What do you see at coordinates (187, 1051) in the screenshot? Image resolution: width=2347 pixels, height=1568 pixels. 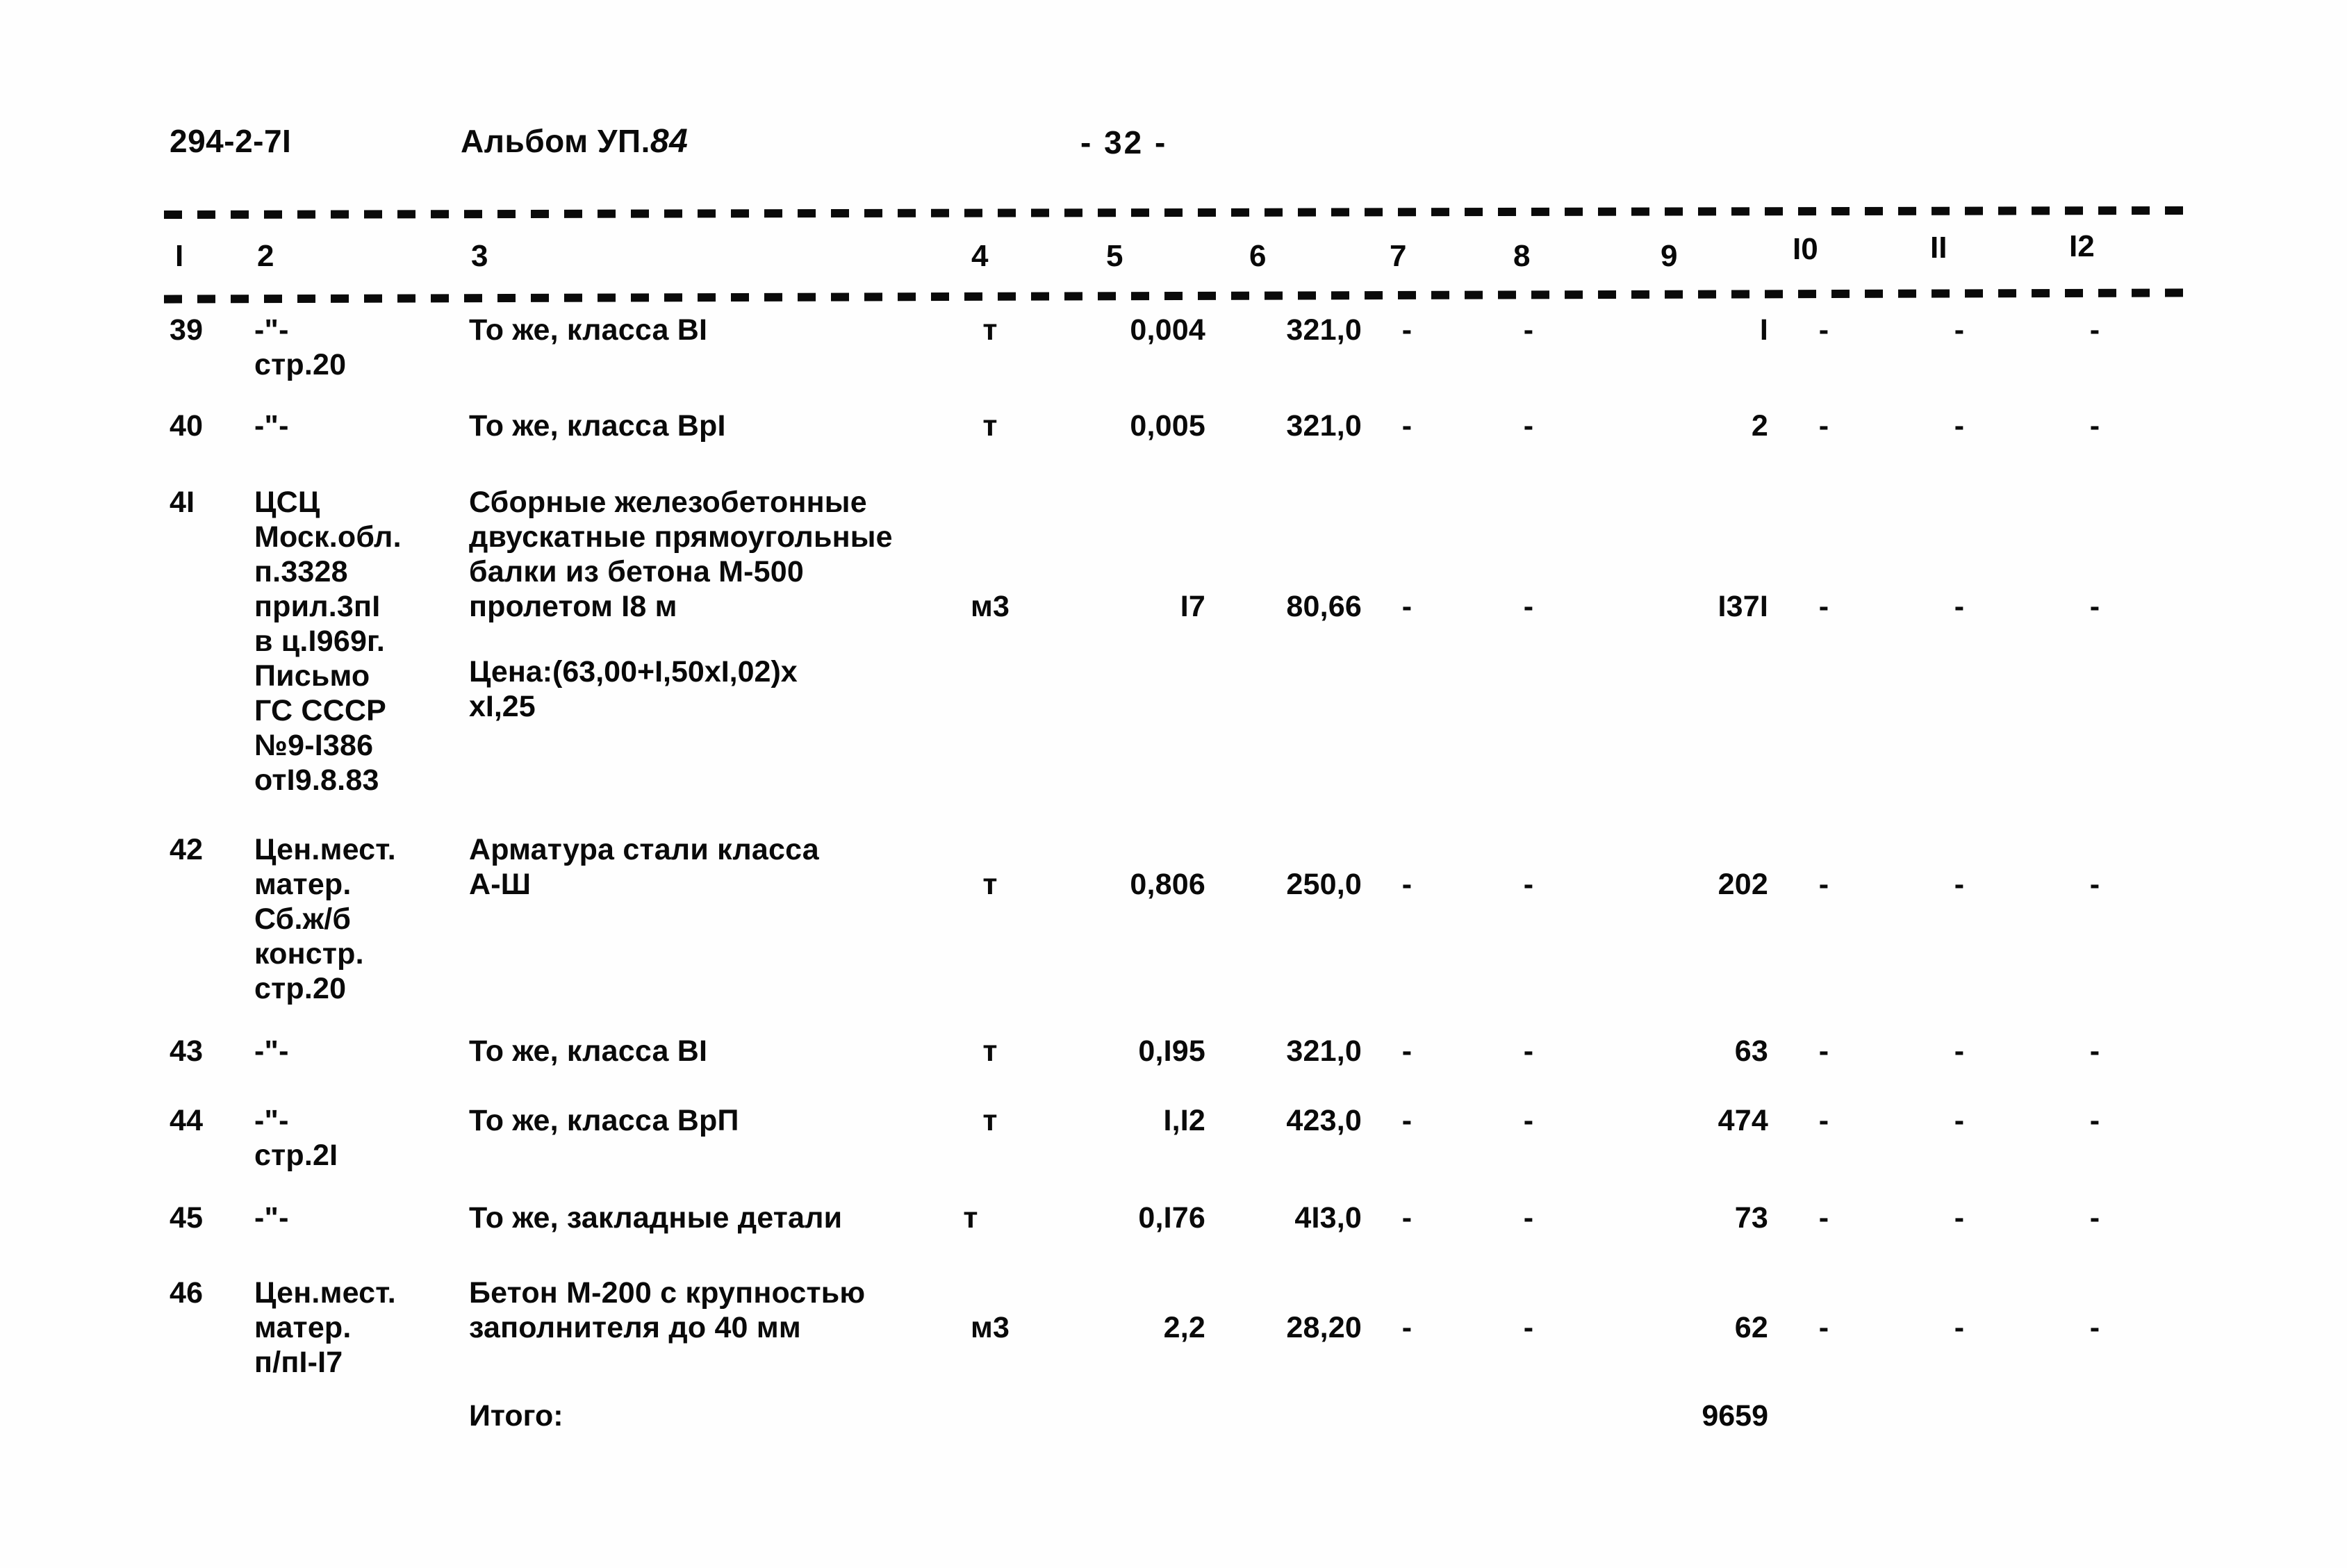 I see `row-number: 43` at bounding box center [187, 1051].